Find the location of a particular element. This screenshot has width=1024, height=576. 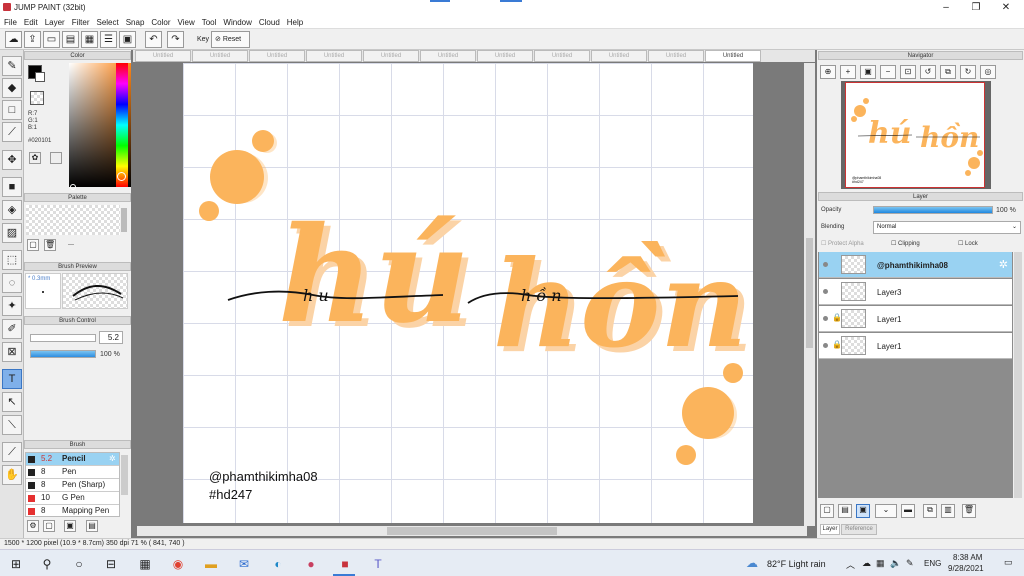

onedrive-icon: ☁ is located at coordinates (866, 563).